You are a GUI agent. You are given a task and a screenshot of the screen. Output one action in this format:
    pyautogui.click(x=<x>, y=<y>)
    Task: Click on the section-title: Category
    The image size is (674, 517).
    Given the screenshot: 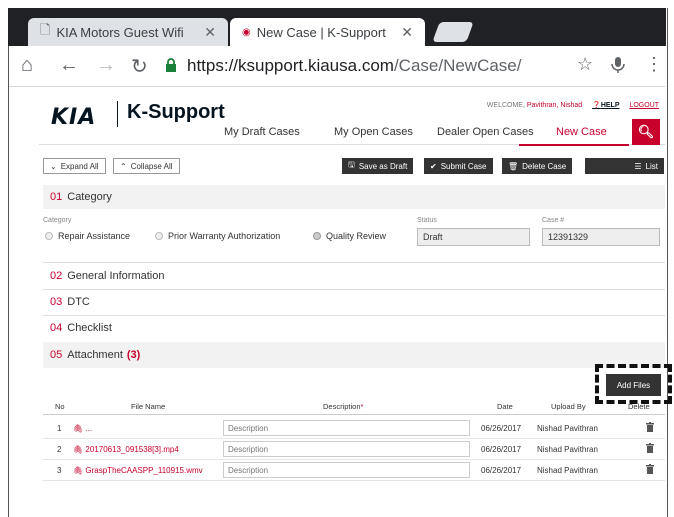 What is the action you would take?
    pyautogui.click(x=89, y=197)
    